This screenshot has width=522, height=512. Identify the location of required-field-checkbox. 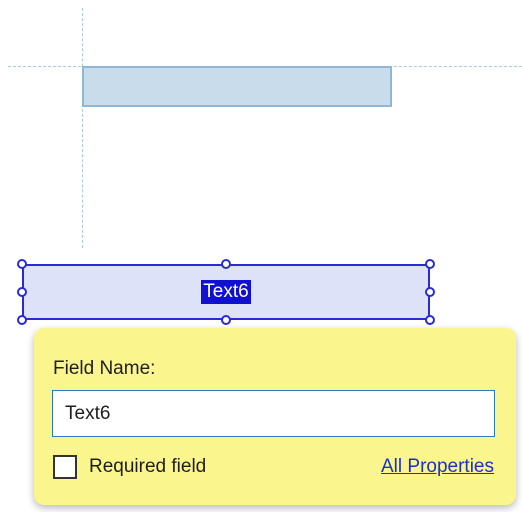
(65, 467).